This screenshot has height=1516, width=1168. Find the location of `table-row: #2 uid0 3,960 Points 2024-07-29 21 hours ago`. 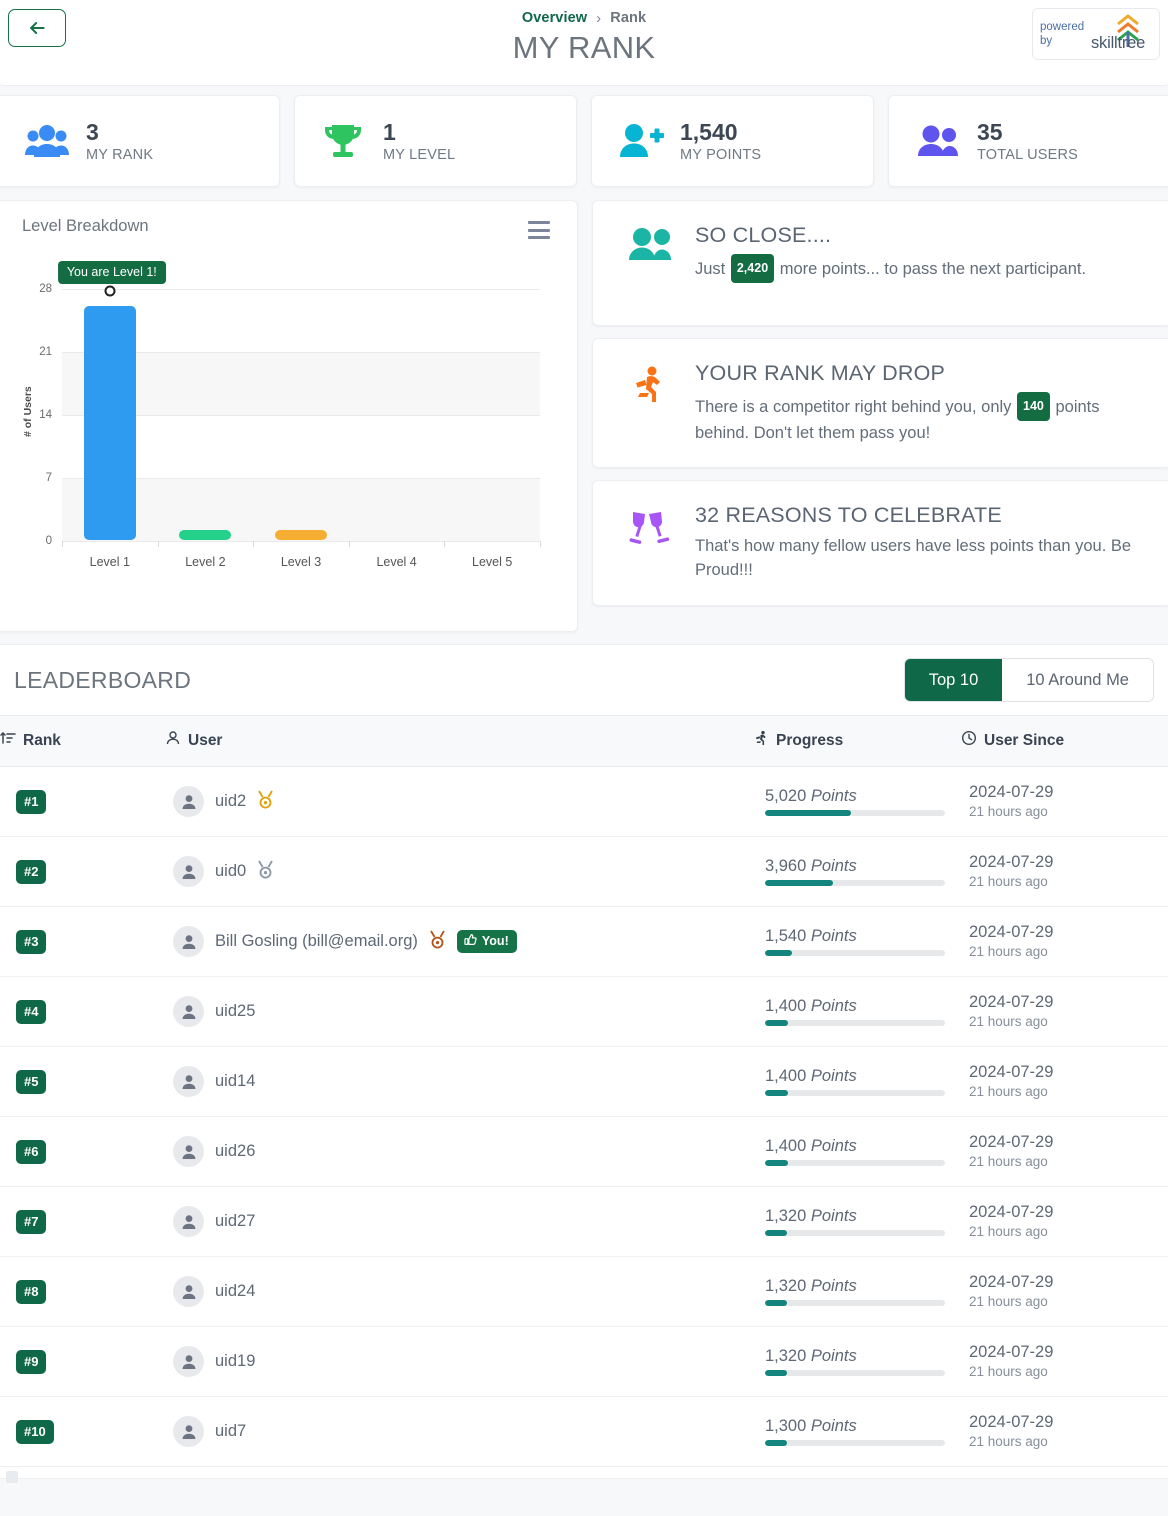

table-row: #2 uid0 3,960 Points 2024-07-29 21 hours ago is located at coordinates (584, 871).